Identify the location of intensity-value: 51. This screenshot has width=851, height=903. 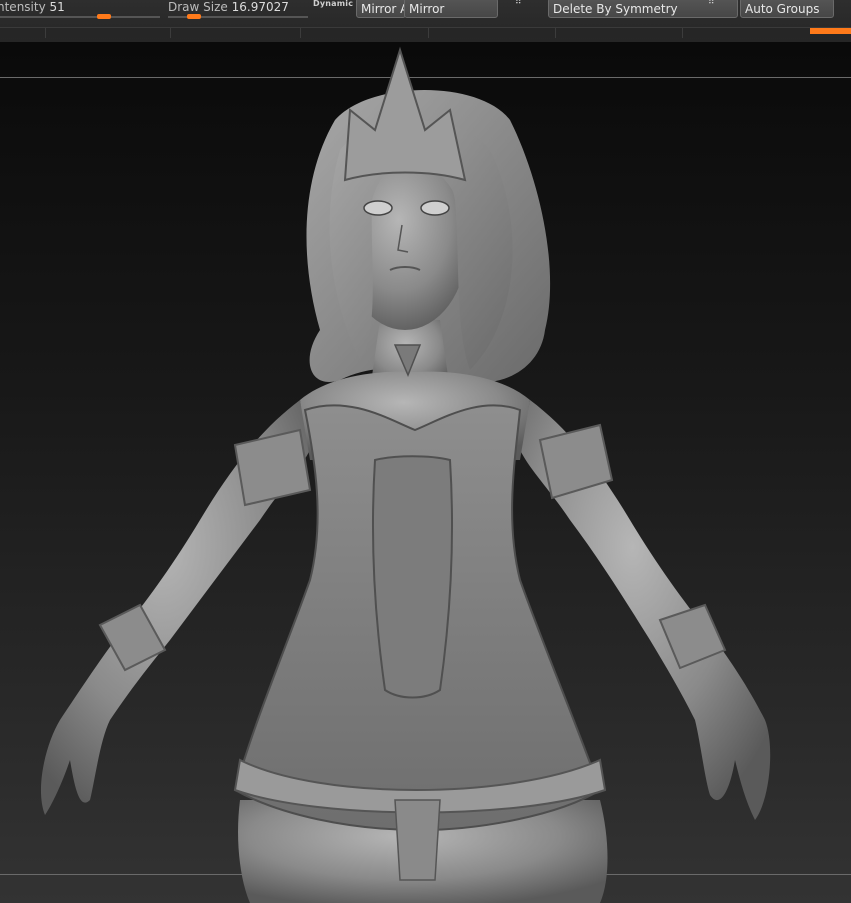
(57, 7).